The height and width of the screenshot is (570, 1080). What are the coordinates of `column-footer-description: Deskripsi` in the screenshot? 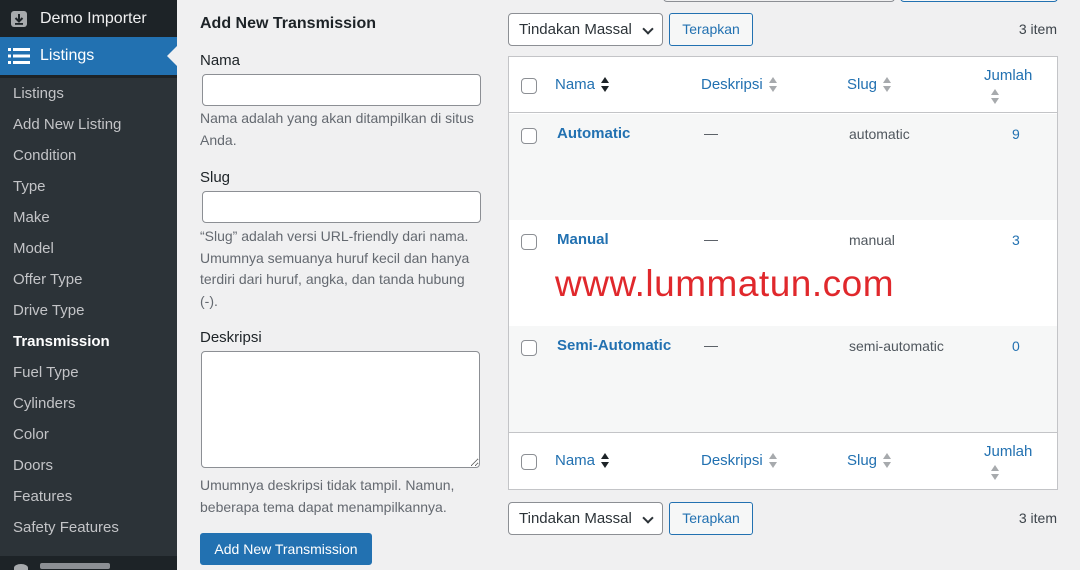 It's located at (739, 460).